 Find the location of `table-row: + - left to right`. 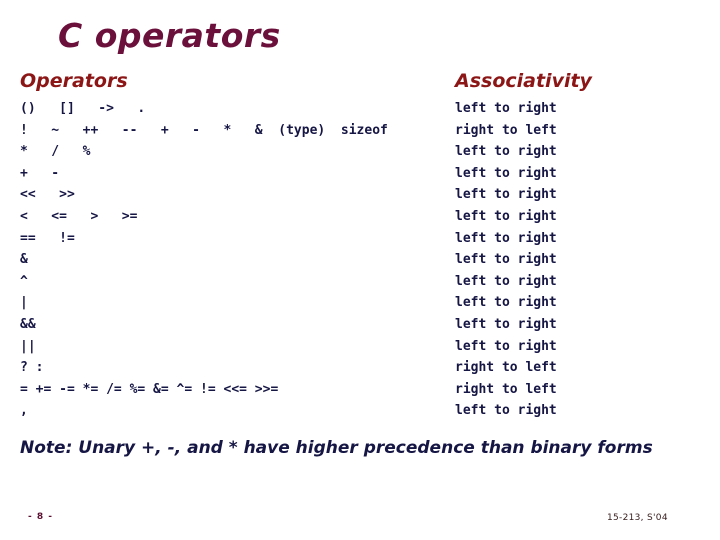

table-row: + - left to right is located at coordinates (360, 174).